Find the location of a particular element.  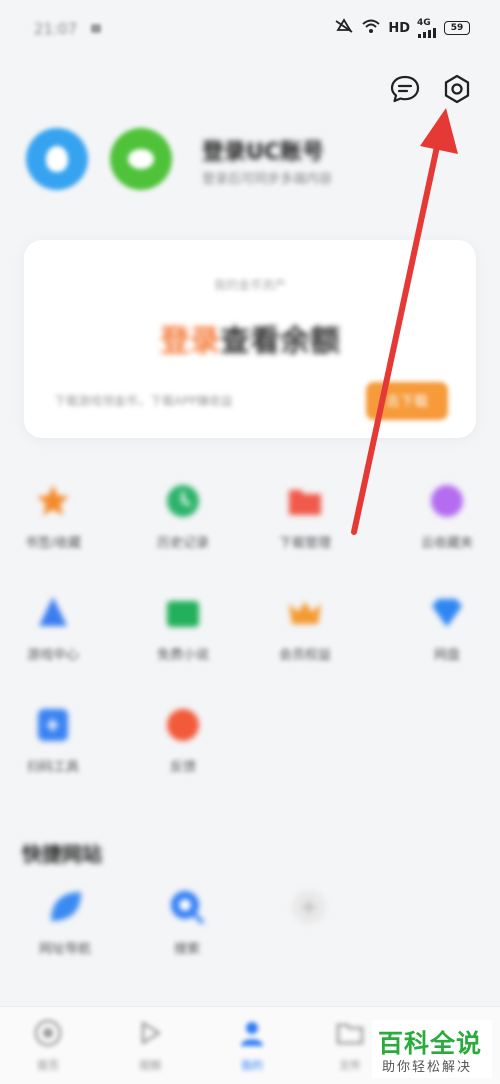

book-icon is located at coordinates (183, 613).